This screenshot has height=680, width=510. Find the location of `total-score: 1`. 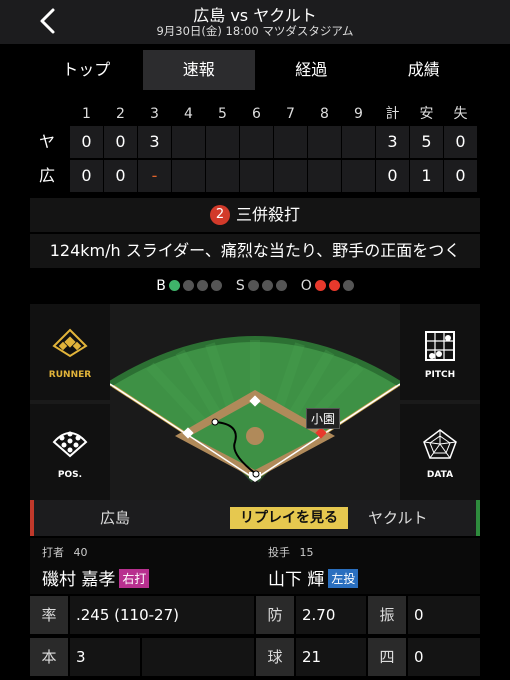

total-score: 1 is located at coordinates (426, 176).